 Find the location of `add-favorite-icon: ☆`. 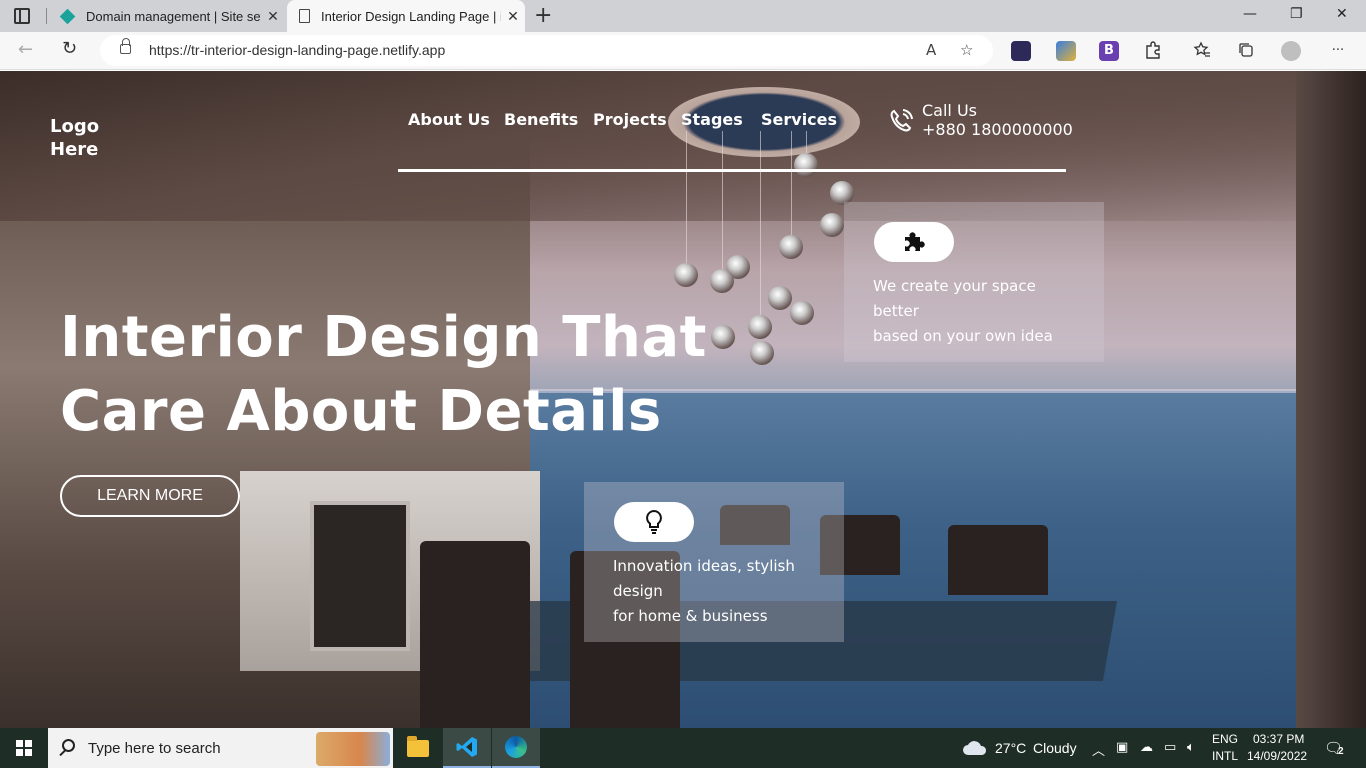

add-favorite-icon: ☆ is located at coordinates (966, 50).